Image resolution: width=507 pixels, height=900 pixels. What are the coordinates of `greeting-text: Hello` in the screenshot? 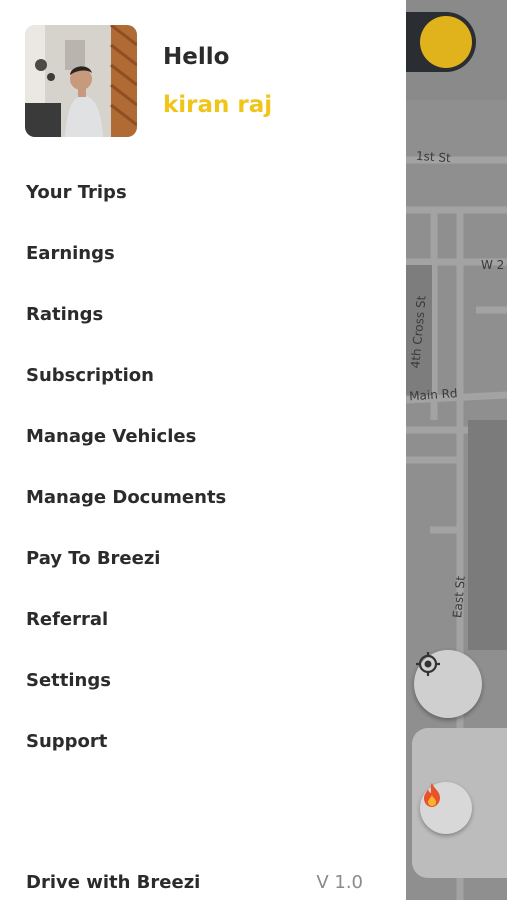 It's located at (196, 57).